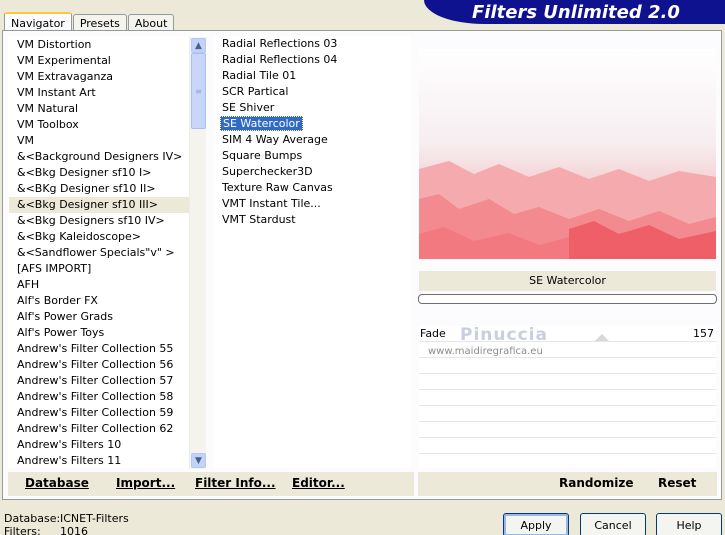 This screenshot has height=535, width=725. What do you see at coordinates (613, 524) in the screenshot?
I see `cancel-button: Cancel` at bounding box center [613, 524].